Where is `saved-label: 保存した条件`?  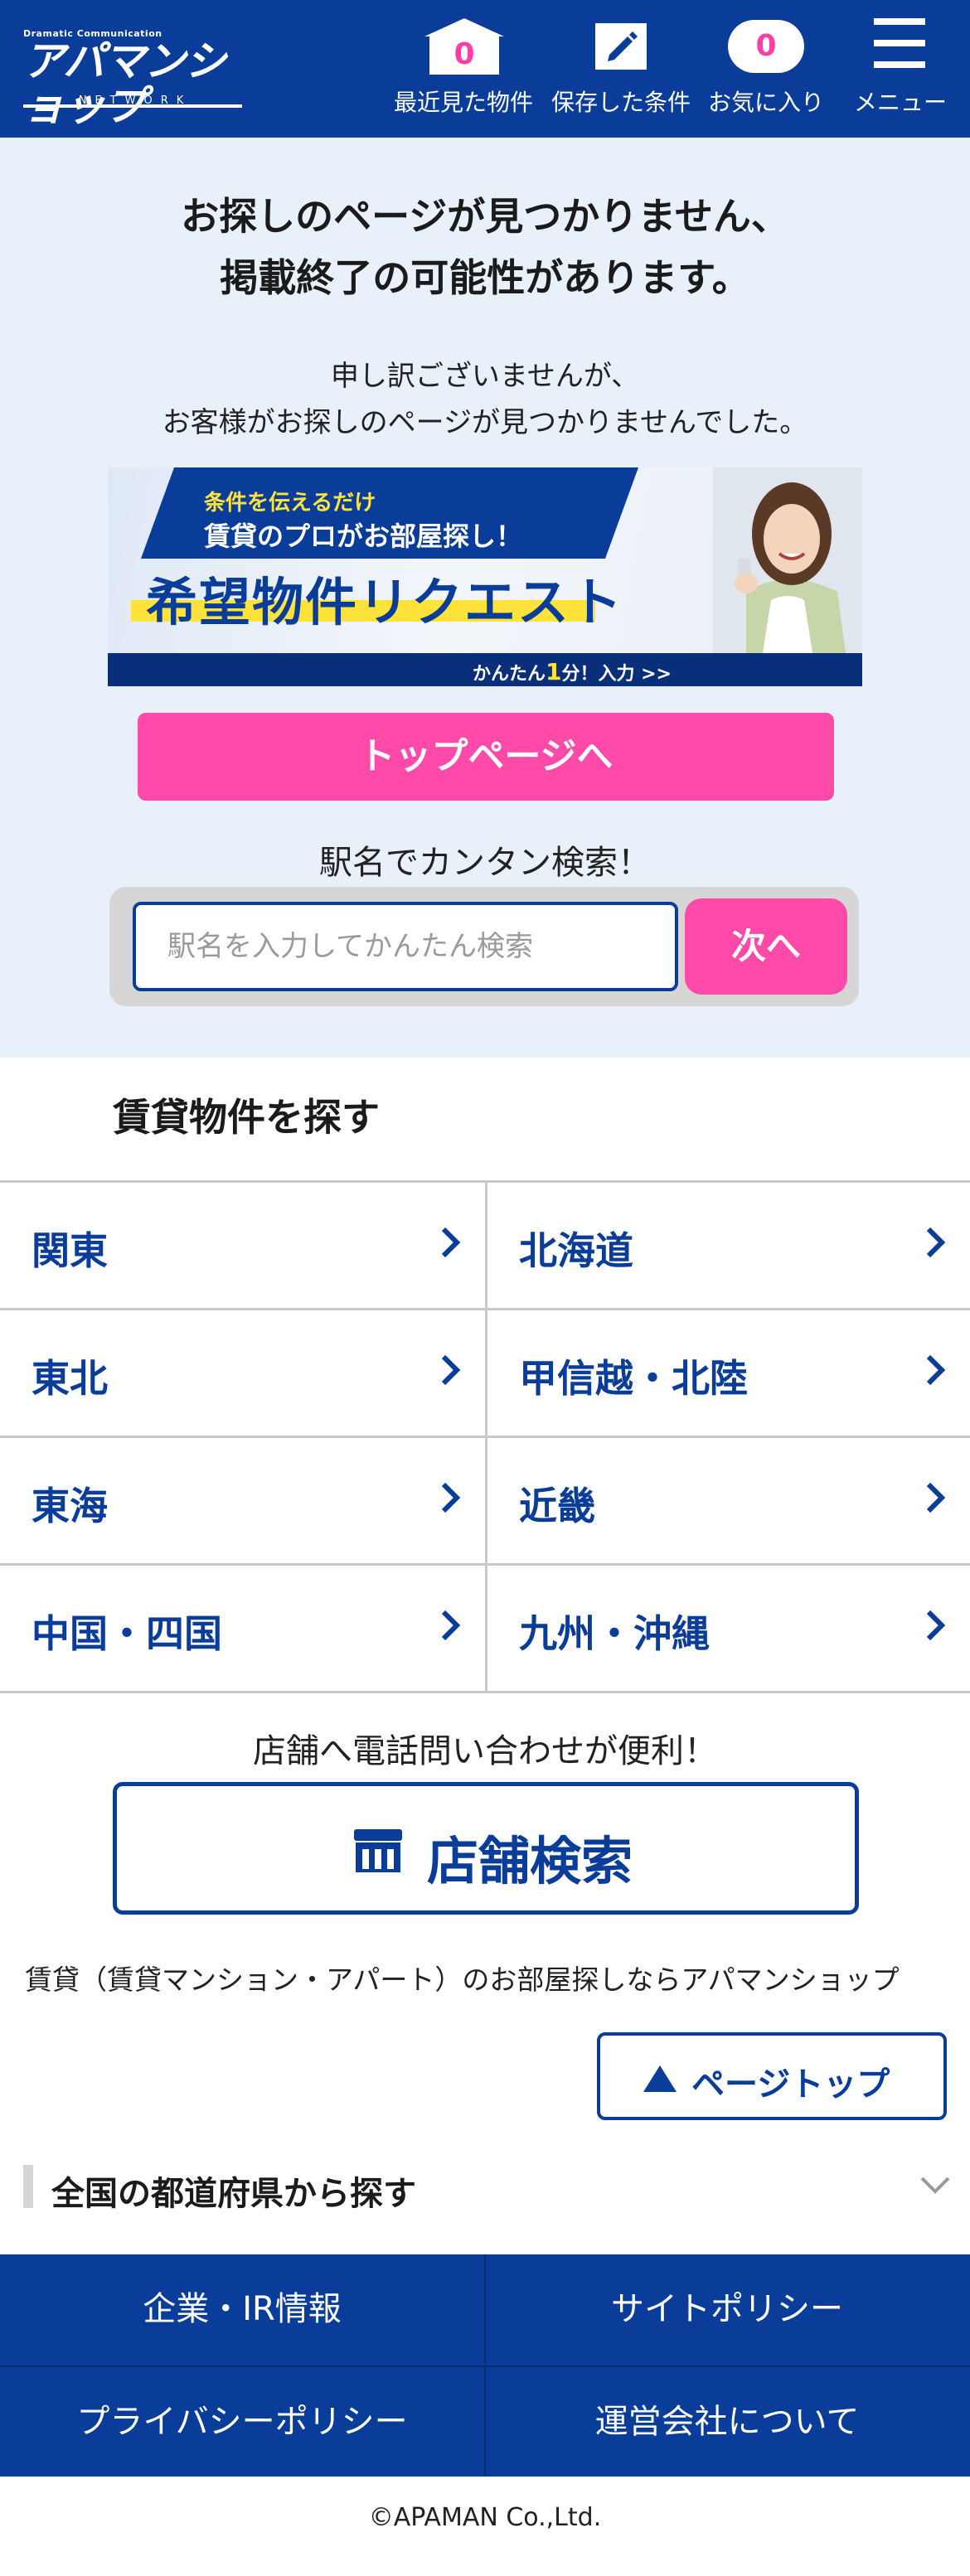
saved-label: 保存した条件 is located at coordinates (620, 102).